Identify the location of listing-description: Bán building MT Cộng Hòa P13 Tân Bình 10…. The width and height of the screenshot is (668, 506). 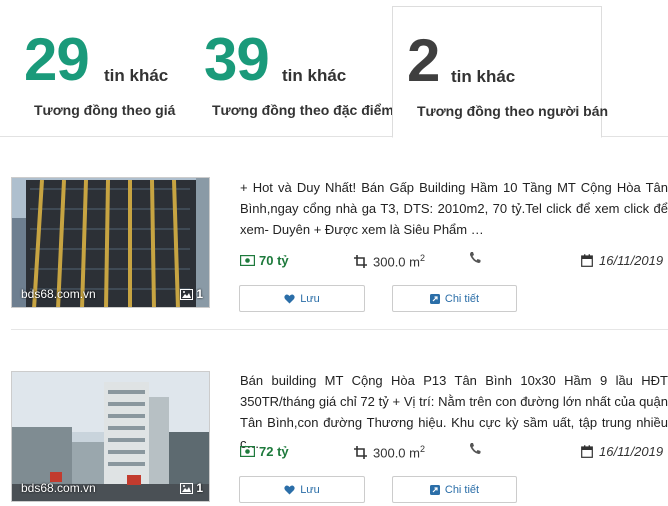
(454, 412).